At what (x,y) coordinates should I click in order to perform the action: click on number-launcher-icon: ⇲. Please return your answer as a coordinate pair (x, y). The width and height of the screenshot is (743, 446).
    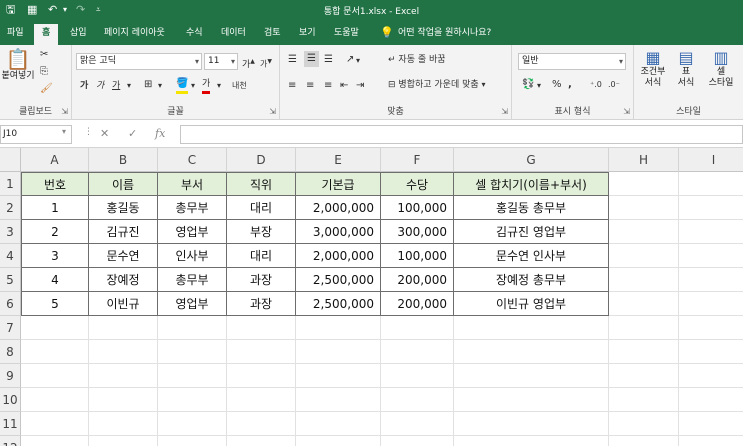
    Looking at the image, I should click on (626, 111).